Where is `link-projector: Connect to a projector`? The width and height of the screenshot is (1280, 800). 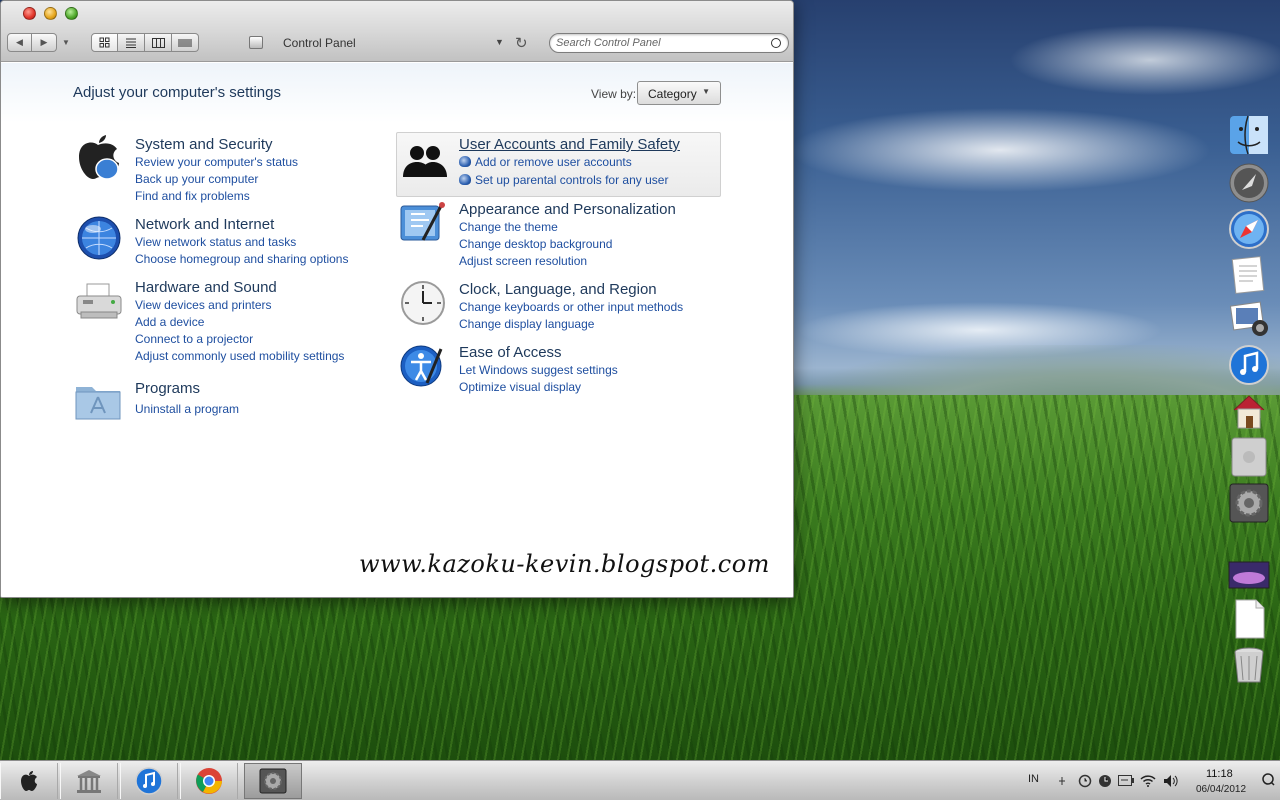 link-projector: Connect to a projector is located at coordinates (270, 339).